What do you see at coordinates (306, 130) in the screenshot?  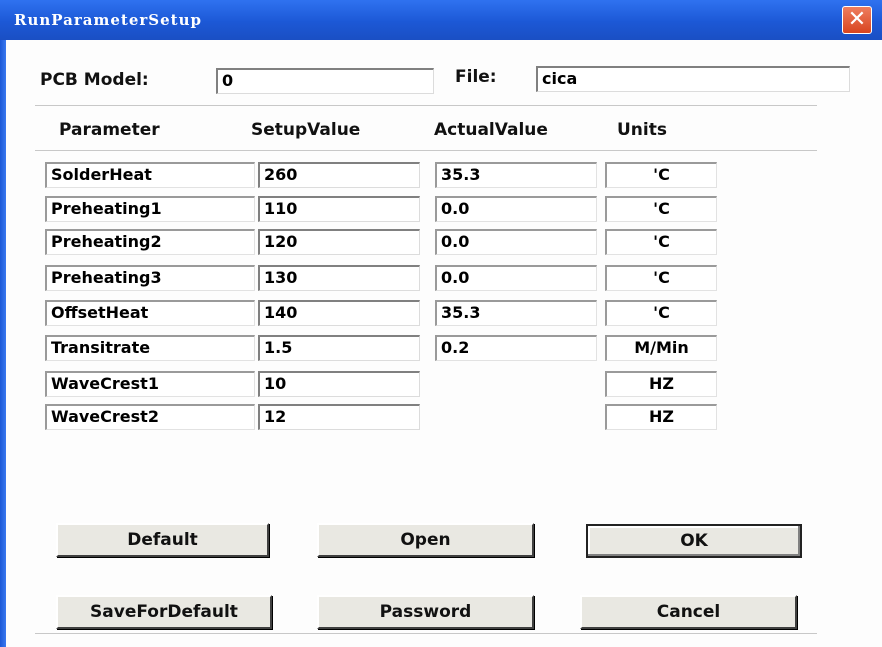 I see `column-header-setup-value: SetupValue` at bounding box center [306, 130].